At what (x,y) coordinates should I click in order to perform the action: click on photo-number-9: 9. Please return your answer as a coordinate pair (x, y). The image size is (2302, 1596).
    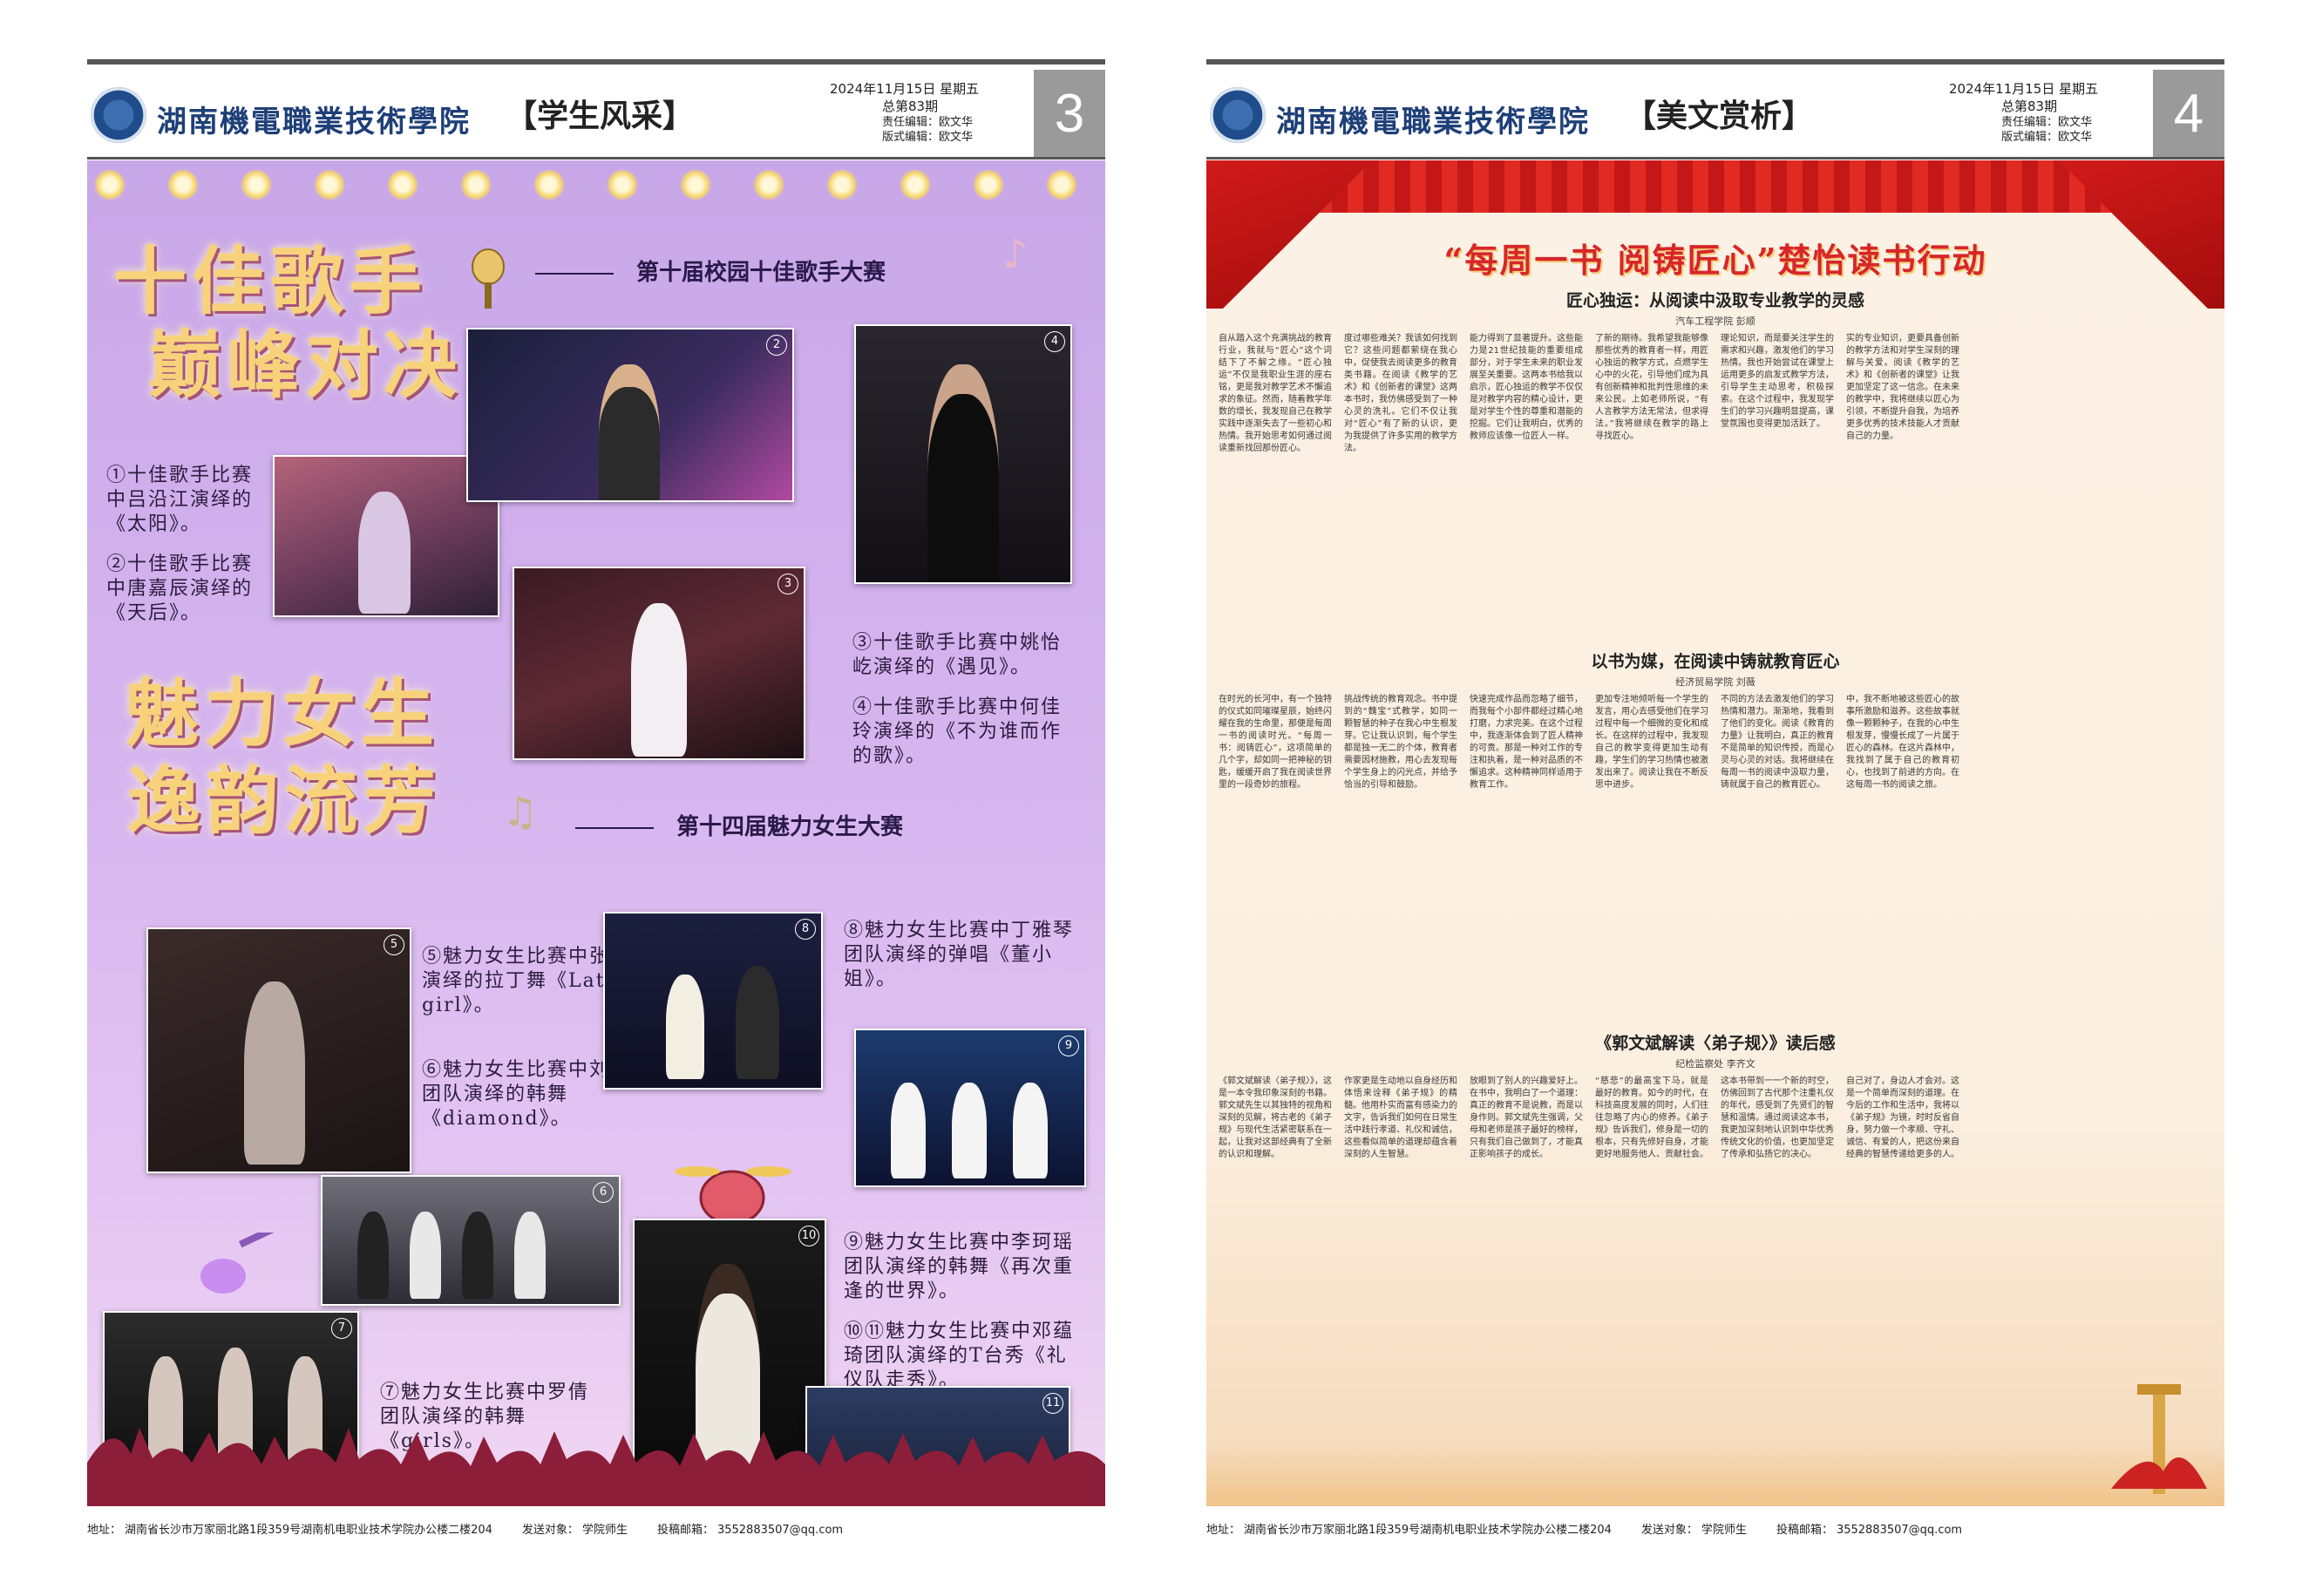
    Looking at the image, I should click on (1068, 1046).